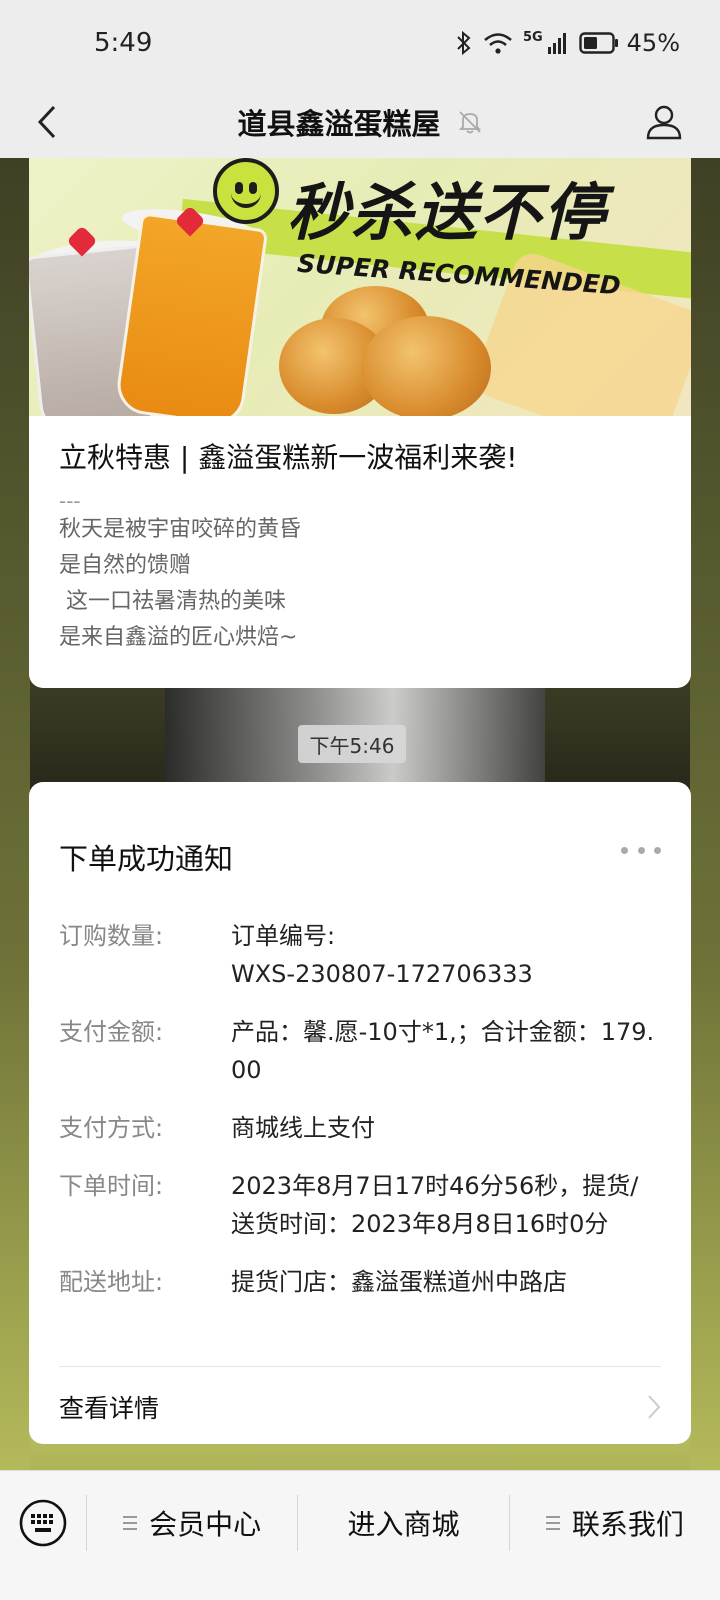 Image resolution: width=720 pixels, height=1600 pixels. I want to click on menu-item-contact-us: 联系我们, so click(615, 1523).